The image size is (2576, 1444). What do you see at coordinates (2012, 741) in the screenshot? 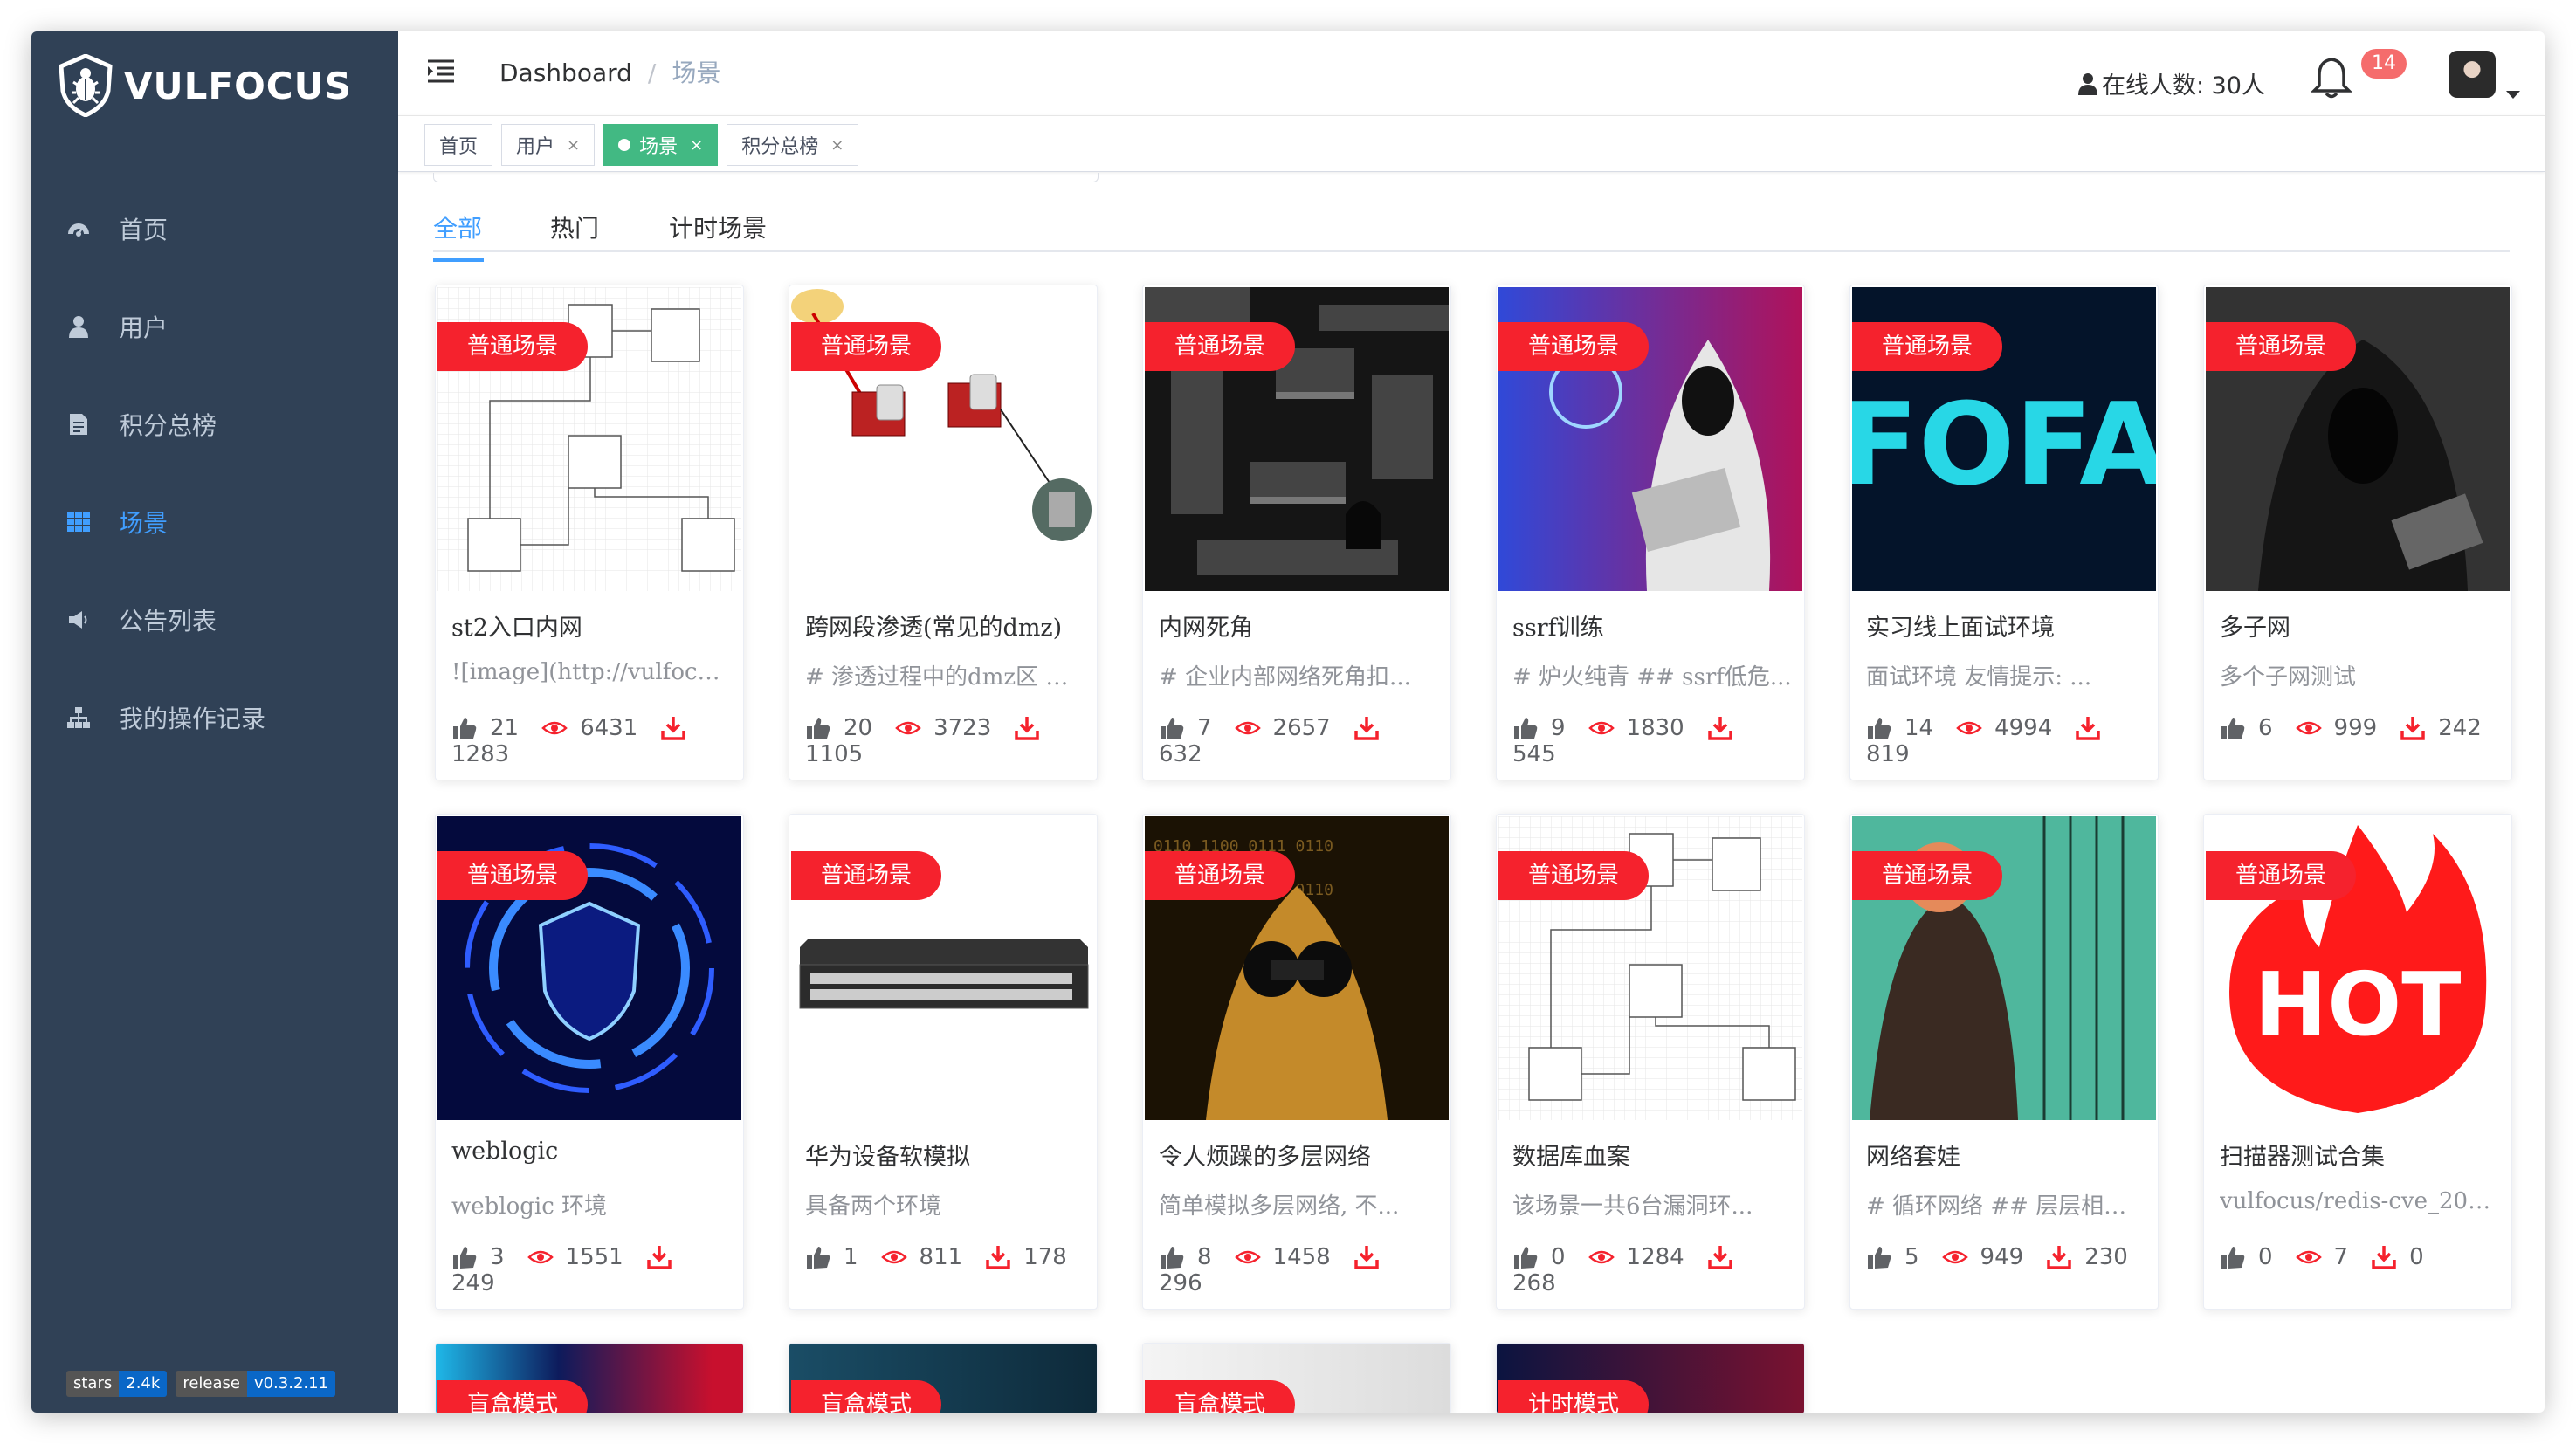
I see `scene-stats: 14 4994 819` at bounding box center [2012, 741].